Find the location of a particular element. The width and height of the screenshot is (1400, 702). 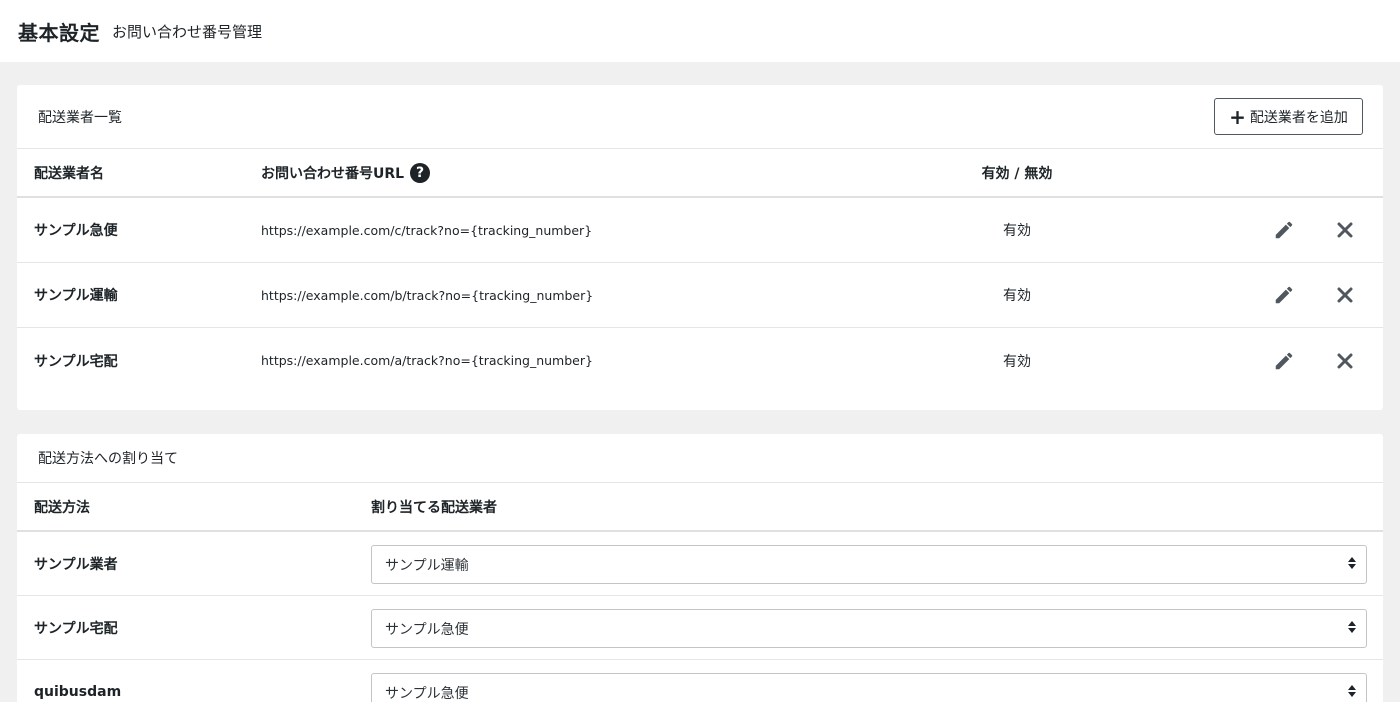

question-circle-icon: ? is located at coordinates (420, 172).